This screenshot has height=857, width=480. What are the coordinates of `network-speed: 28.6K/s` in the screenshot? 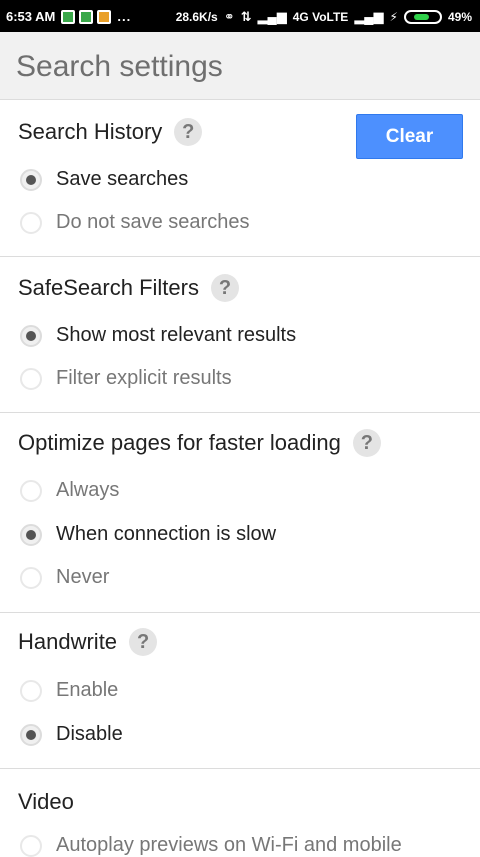 It's located at (196, 17).